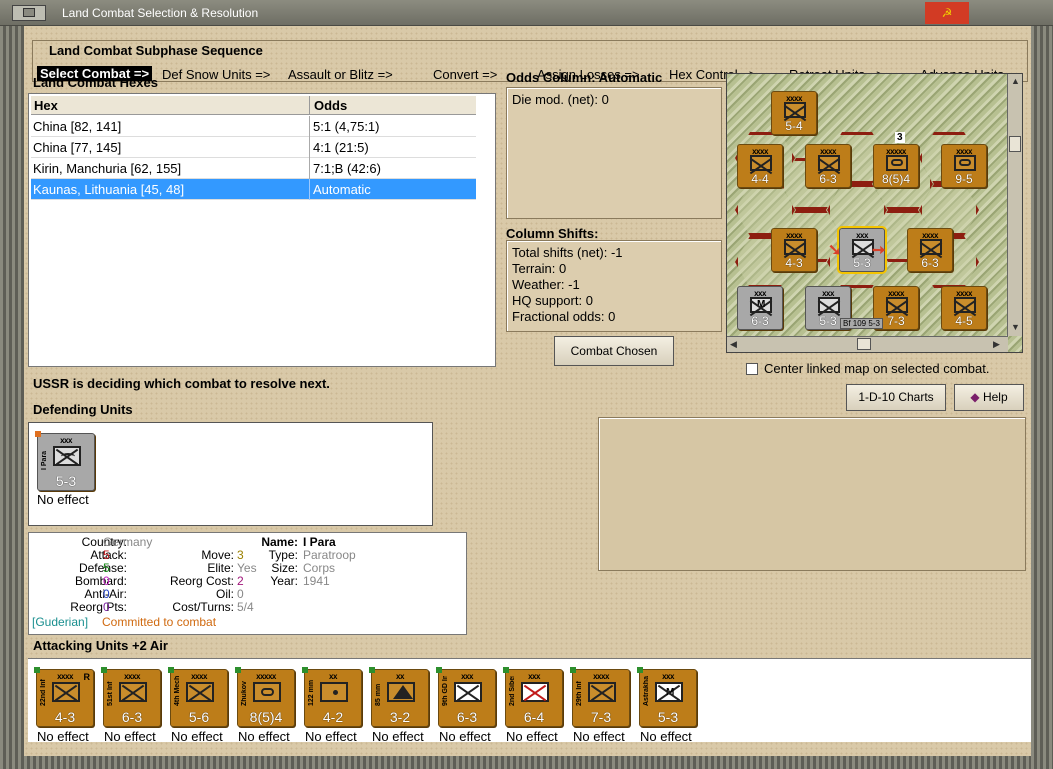 This screenshot has width=1053, height=769. I want to click on map-counter: xxxx 5-4, so click(794, 113).